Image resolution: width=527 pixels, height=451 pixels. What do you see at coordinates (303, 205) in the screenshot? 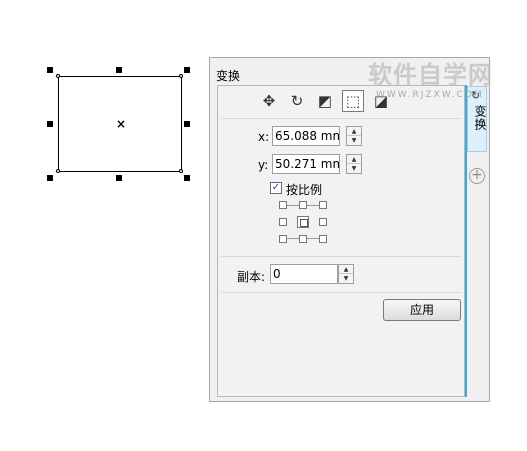
I see `anchor-top-center` at bounding box center [303, 205].